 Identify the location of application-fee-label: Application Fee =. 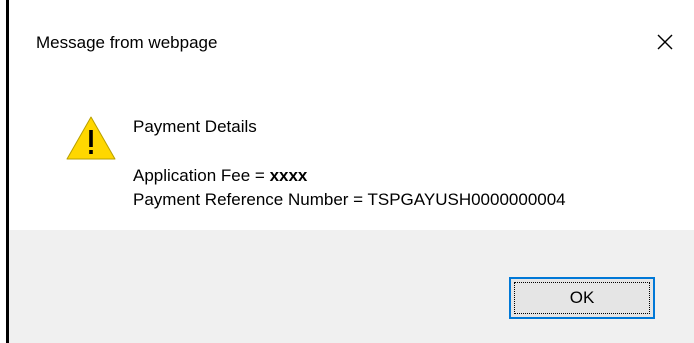
(201, 175).